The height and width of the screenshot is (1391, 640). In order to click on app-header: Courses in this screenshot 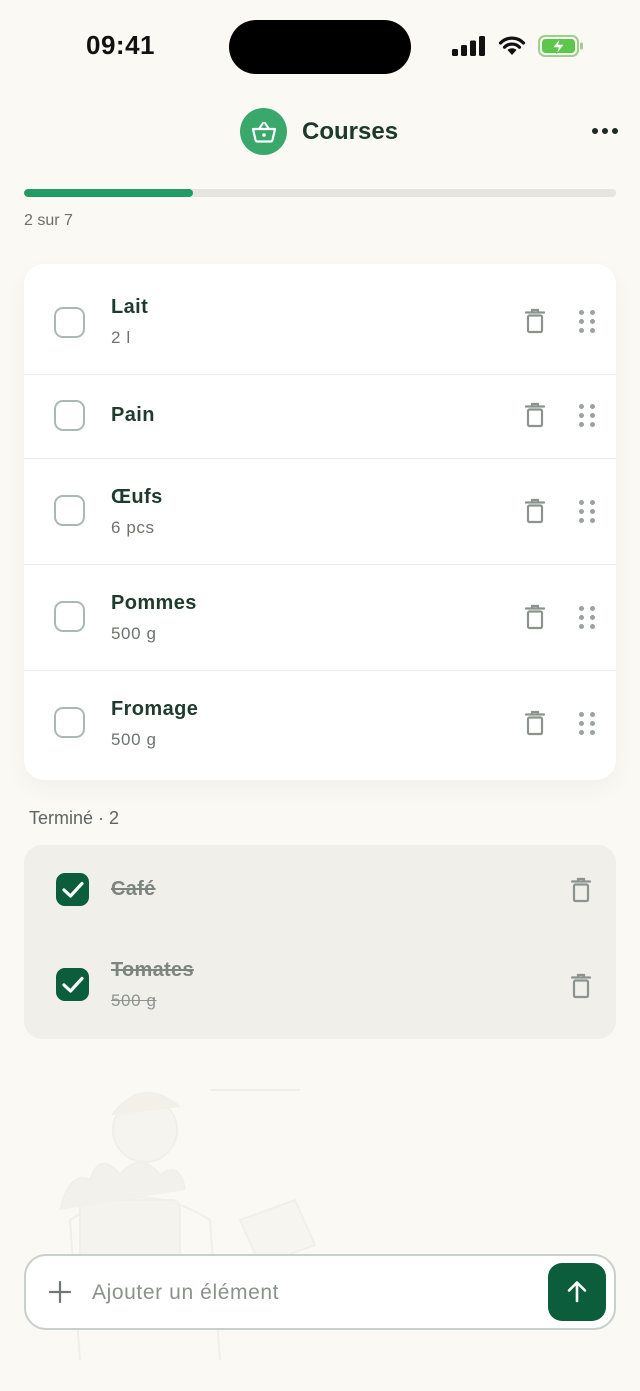, I will do `click(320, 135)`.